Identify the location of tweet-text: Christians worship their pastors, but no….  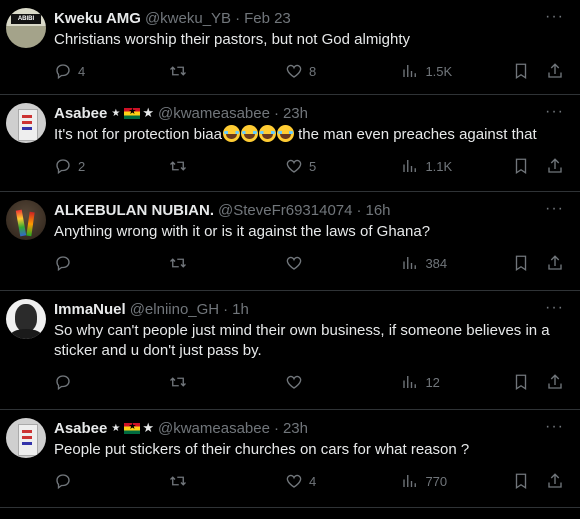
(232, 39).